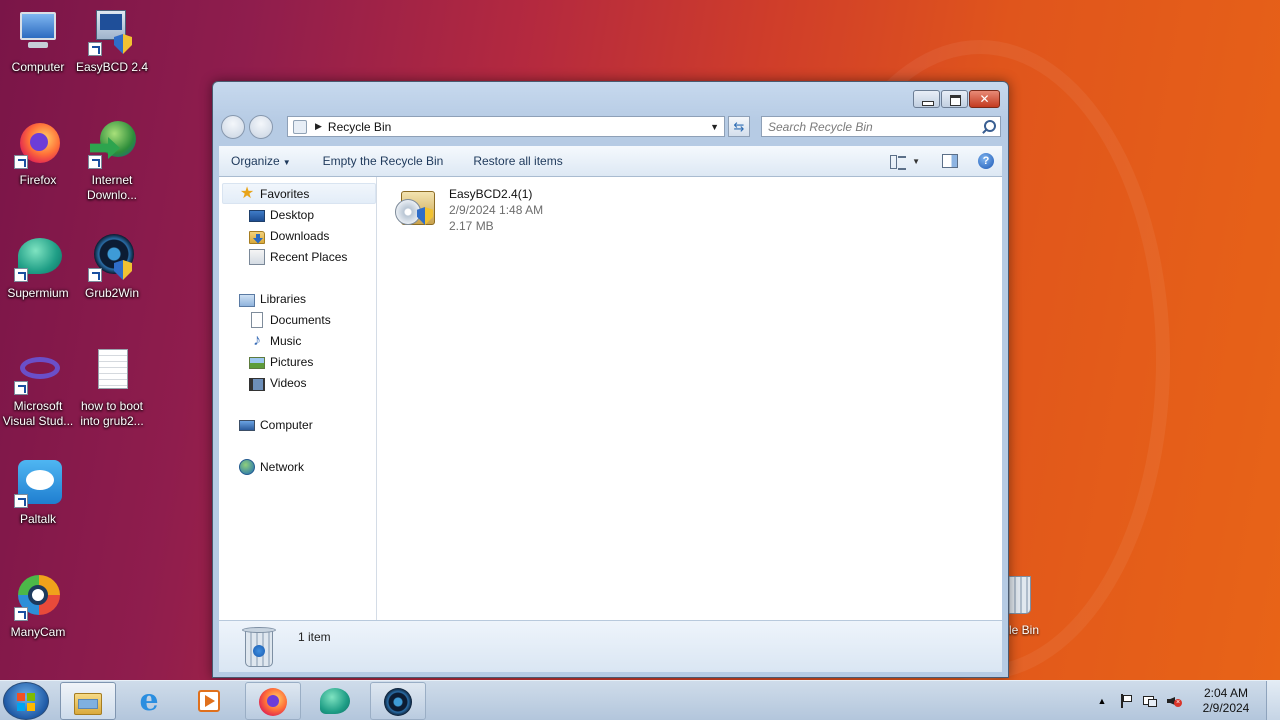 The height and width of the screenshot is (720, 1280). Describe the element at coordinates (288, 383) in the screenshot. I see `nav-videos-label: Videos` at that location.